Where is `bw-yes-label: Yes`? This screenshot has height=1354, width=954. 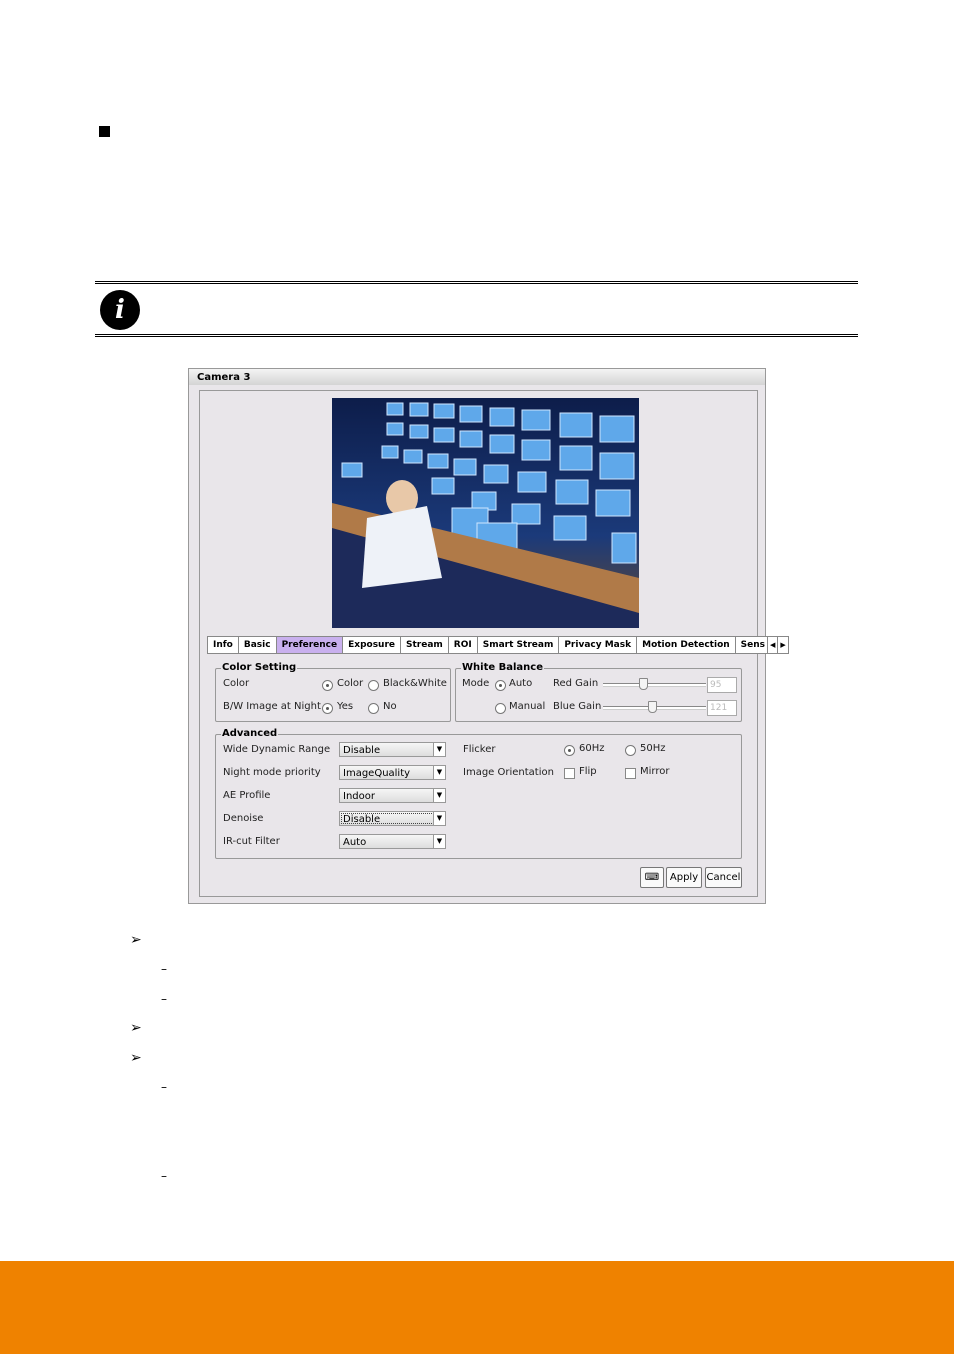 bw-yes-label: Yes is located at coordinates (345, 706).